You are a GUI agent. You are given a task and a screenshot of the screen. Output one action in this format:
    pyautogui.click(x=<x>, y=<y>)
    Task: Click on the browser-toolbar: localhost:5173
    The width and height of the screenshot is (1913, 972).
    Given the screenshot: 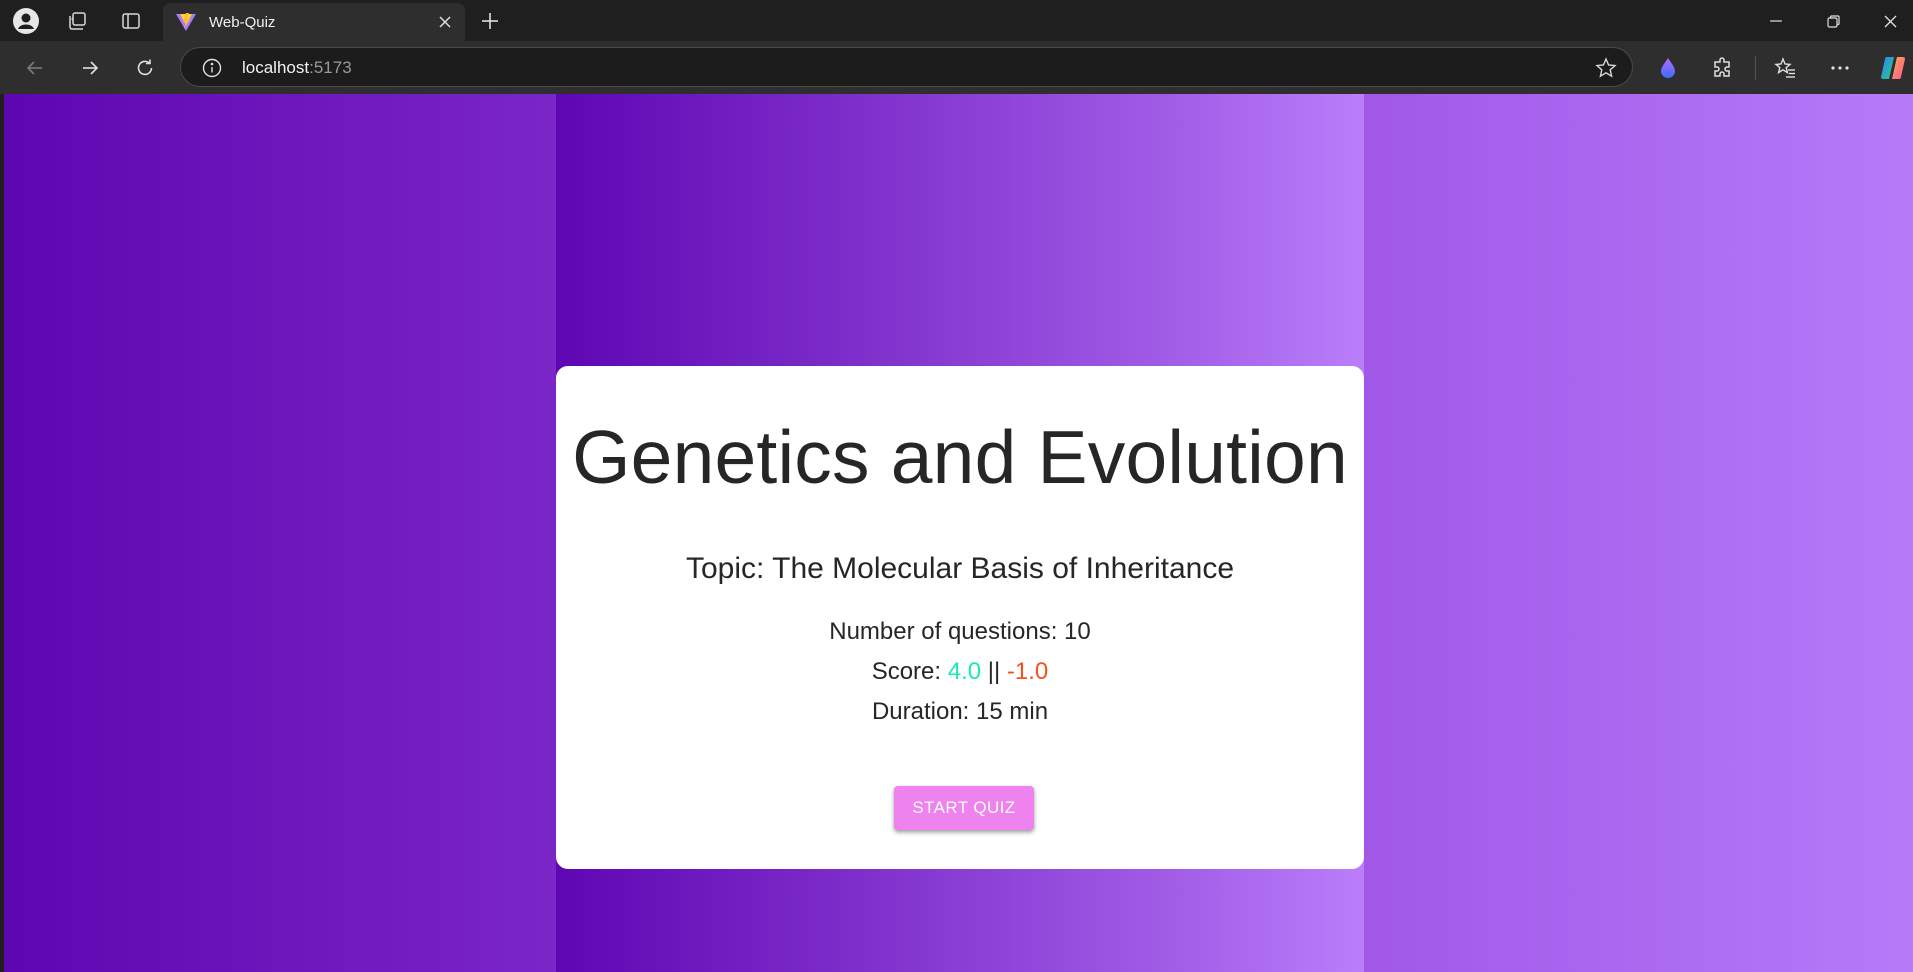 What is the action you would take?
    pyautogui.click(x=956, y=67)
    